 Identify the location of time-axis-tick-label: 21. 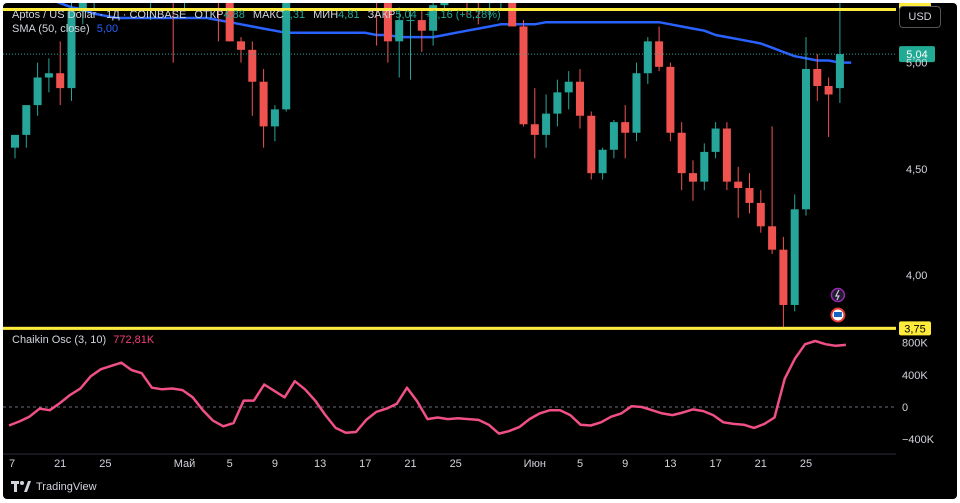
(761, 464).